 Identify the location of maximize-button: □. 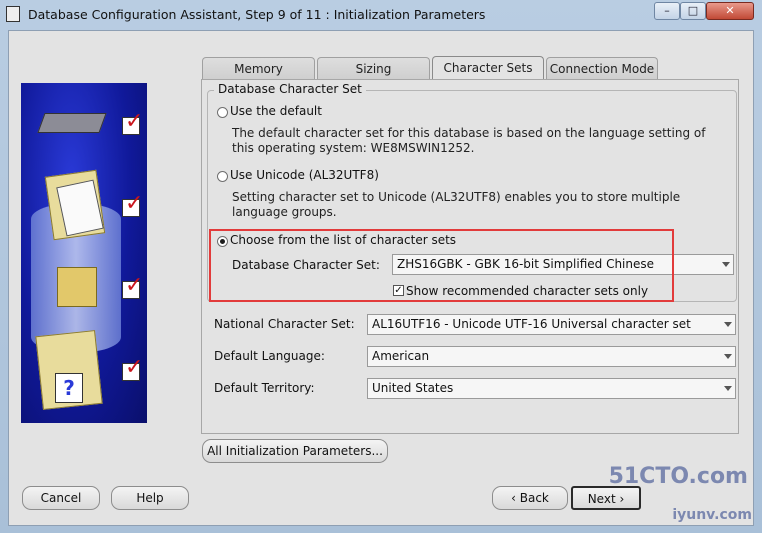
(693, 11).